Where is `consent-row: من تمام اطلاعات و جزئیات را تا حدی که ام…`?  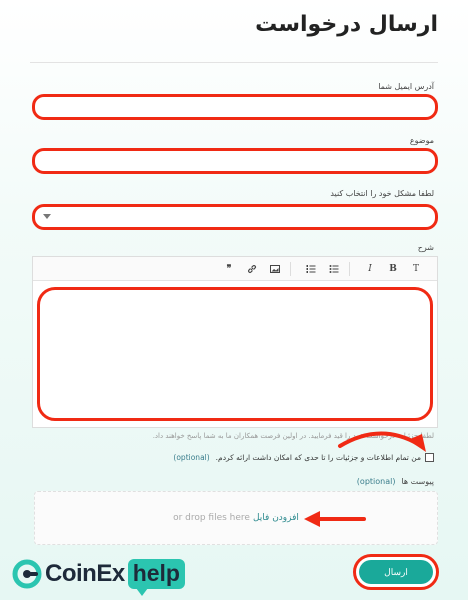
consent-row: من تمام اطلاعات و جزئیات را تا حدی که ام… is located at coordinates (303, 457).